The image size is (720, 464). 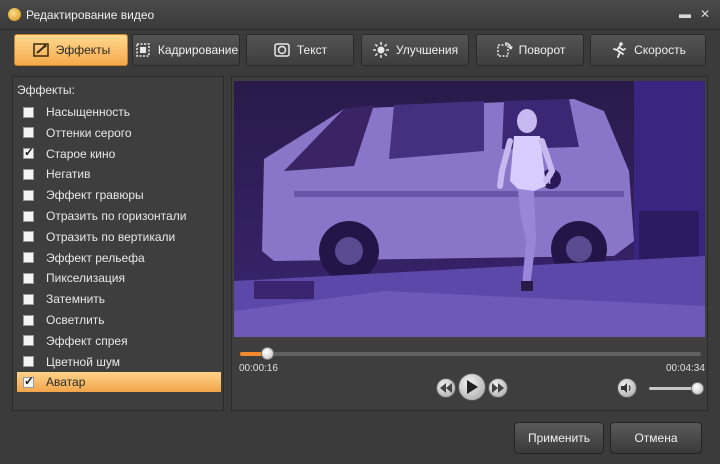 I want to click on effect-label: Отразить по вертикали, so click(x=111, y=236).